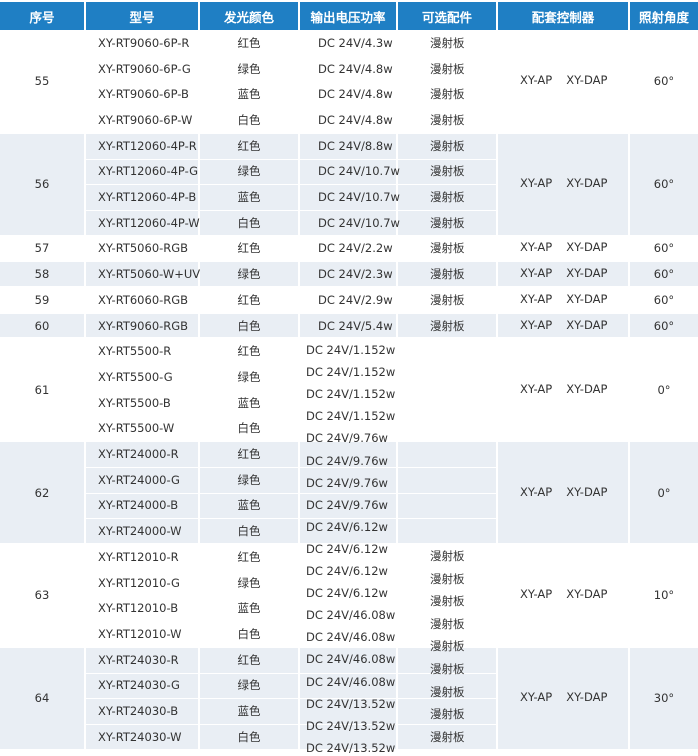 Image resolution: width=698 pixels, height=756 pixels. I want to click on seq-number: 56, so click(42, 184).